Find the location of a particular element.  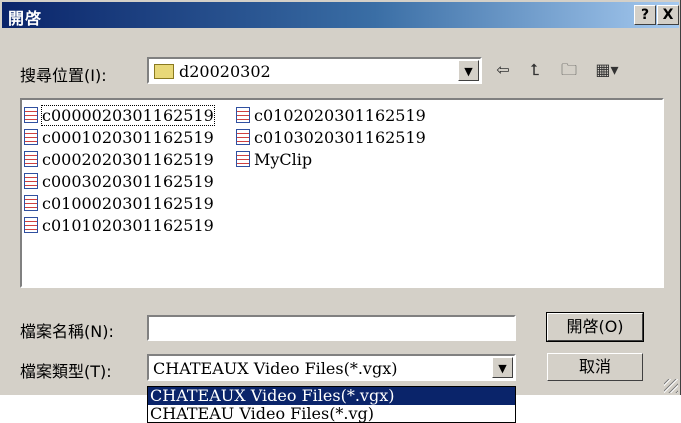

list-item: MyClip is located at coordinates (274, 159).